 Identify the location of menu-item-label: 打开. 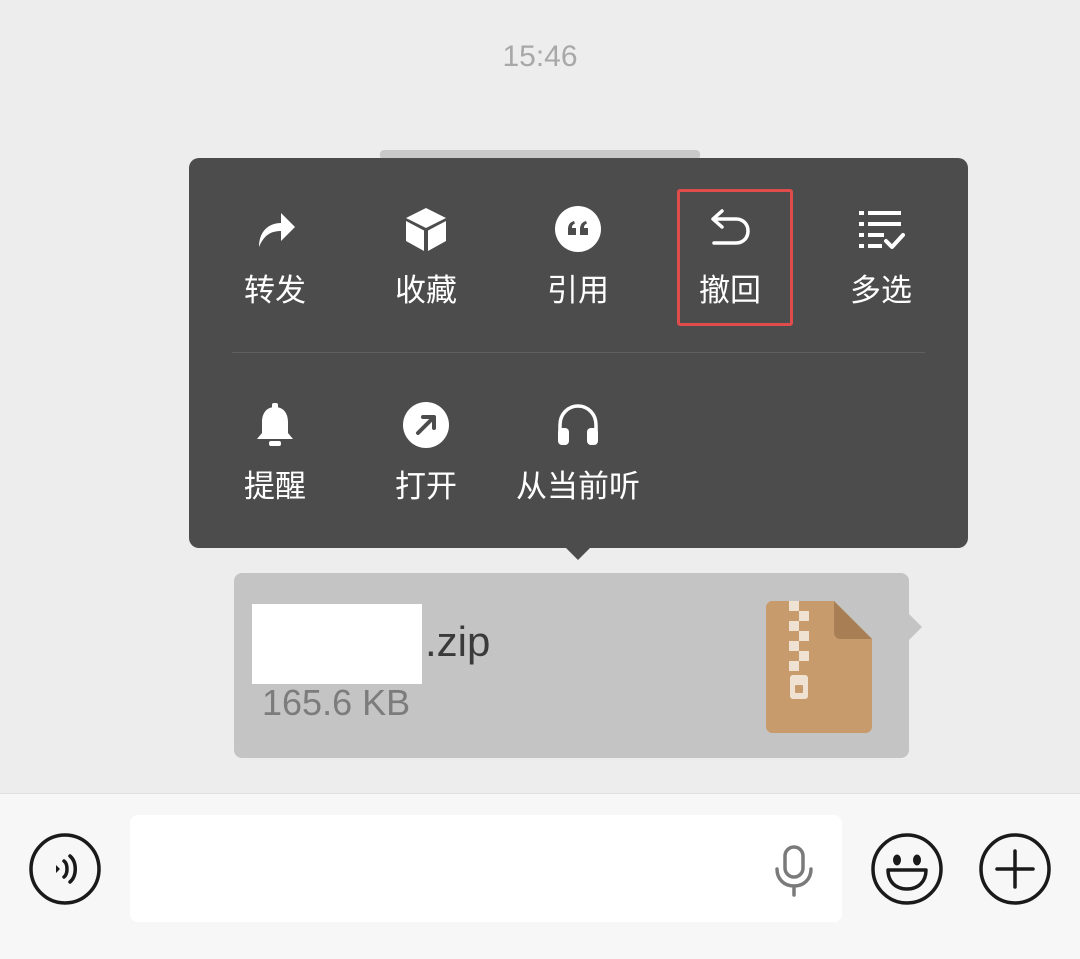
(426, 487).